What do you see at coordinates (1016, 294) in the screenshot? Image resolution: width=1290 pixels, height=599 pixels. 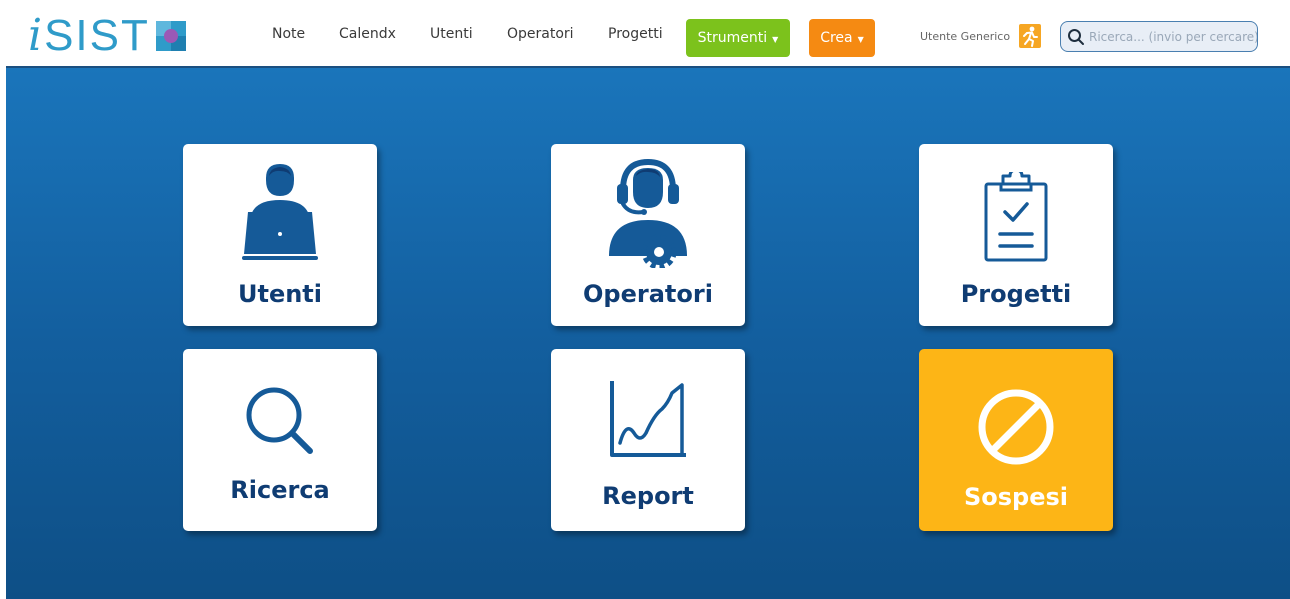 I see `tile-progetti-label: Progetti` at bounding box center [1016, 294].